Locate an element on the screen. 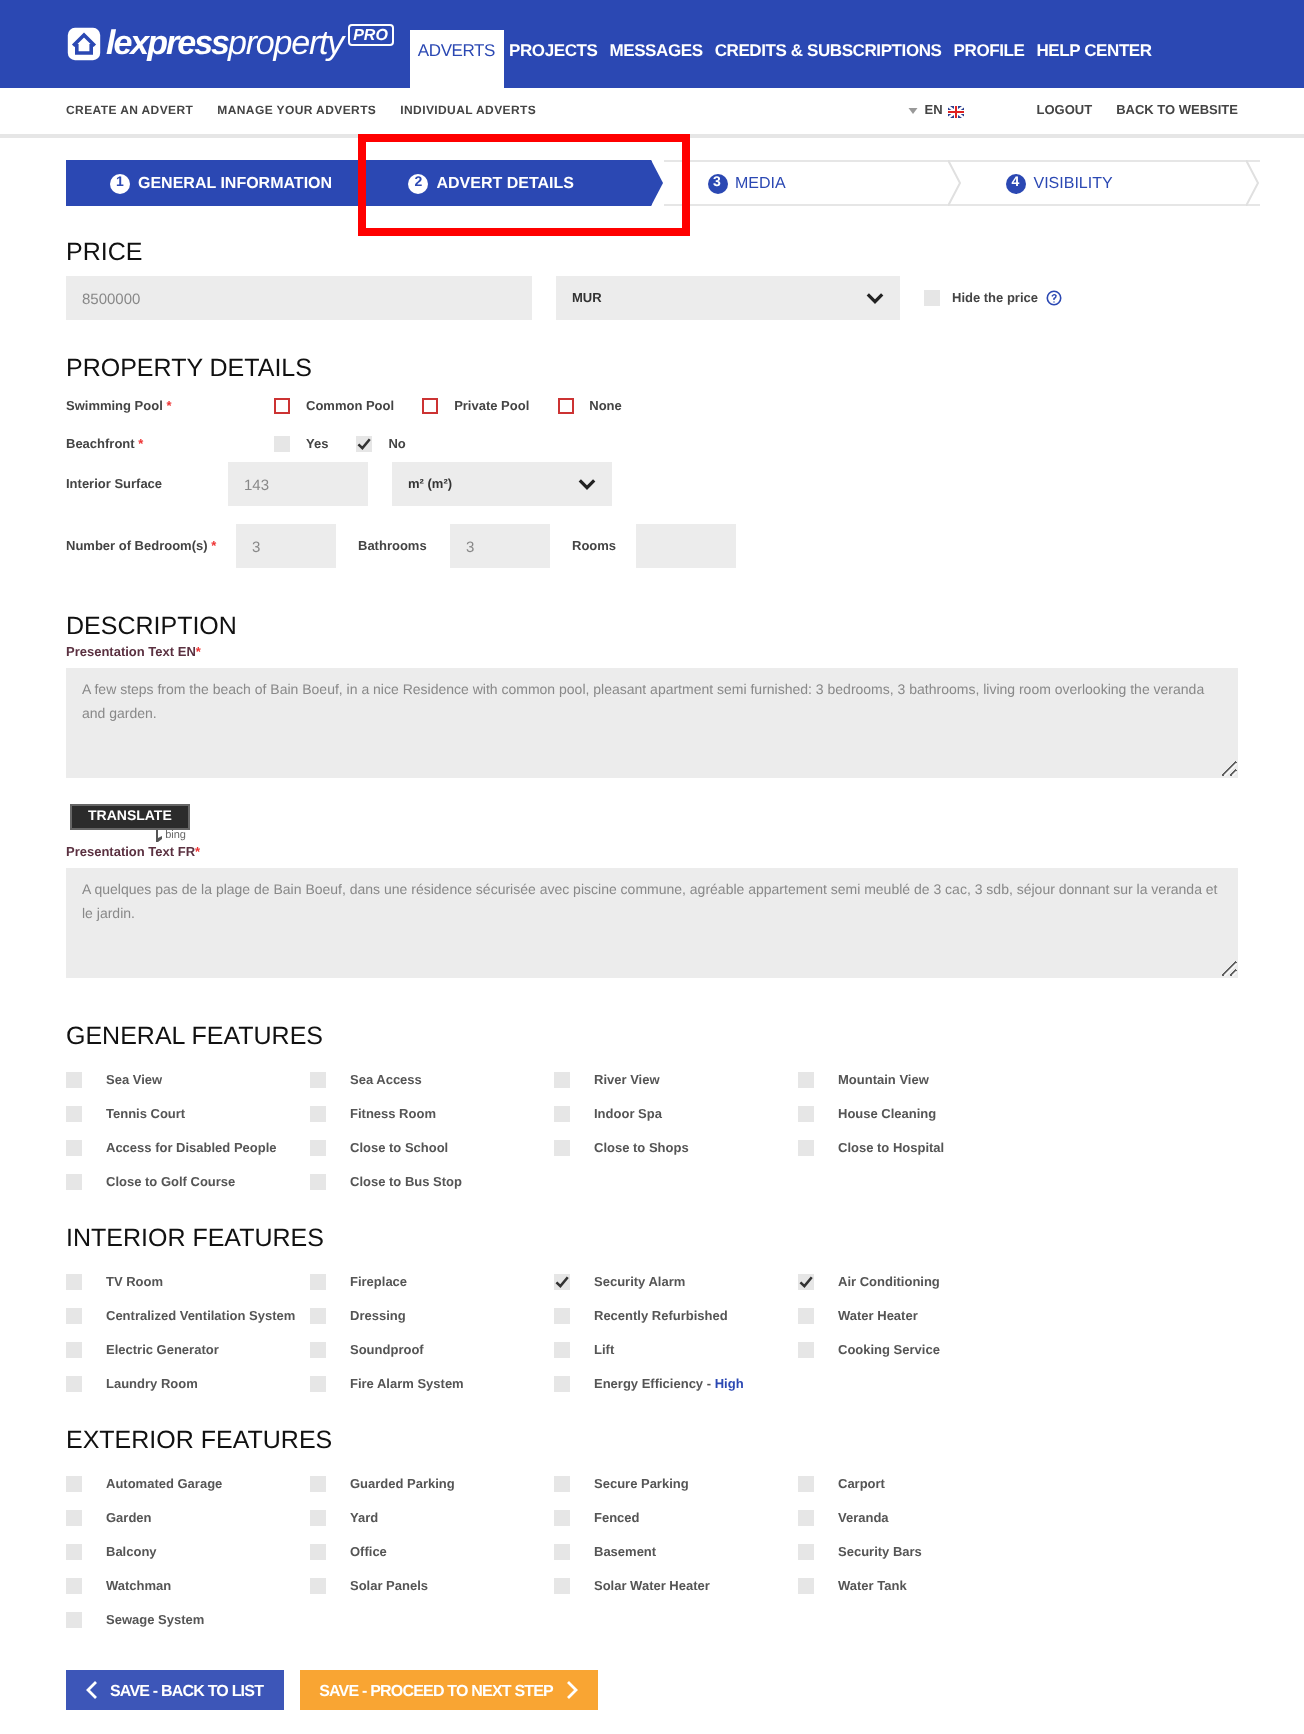  logo-text: lexpress is located at coordinates (167, 44).